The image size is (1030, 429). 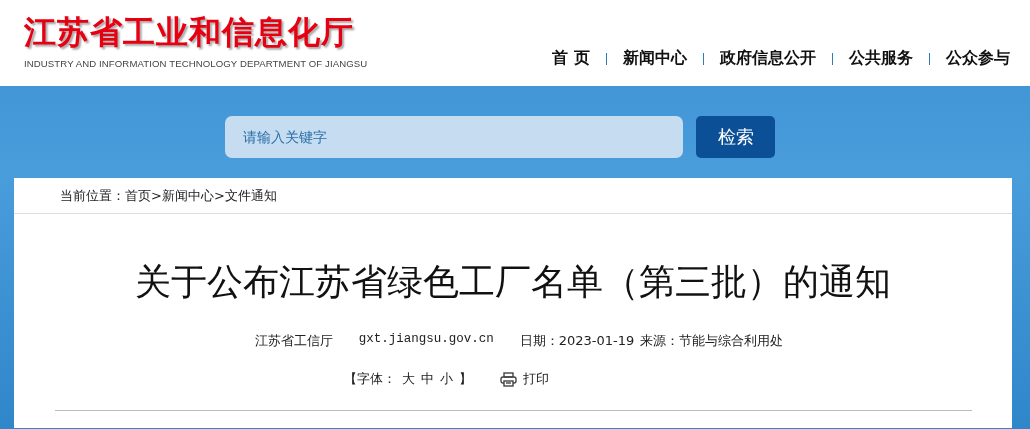 What do you see at coordinates (465, 379) in the screenshot?
I see `bracket: 】` at bounding box center [465, 379].